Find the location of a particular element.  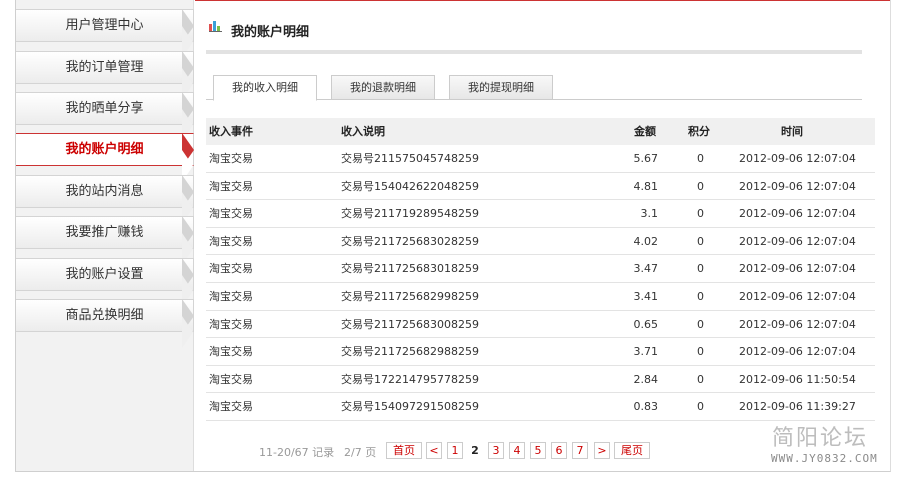

page-link-6: 6 is located at coordinates (559, 450).